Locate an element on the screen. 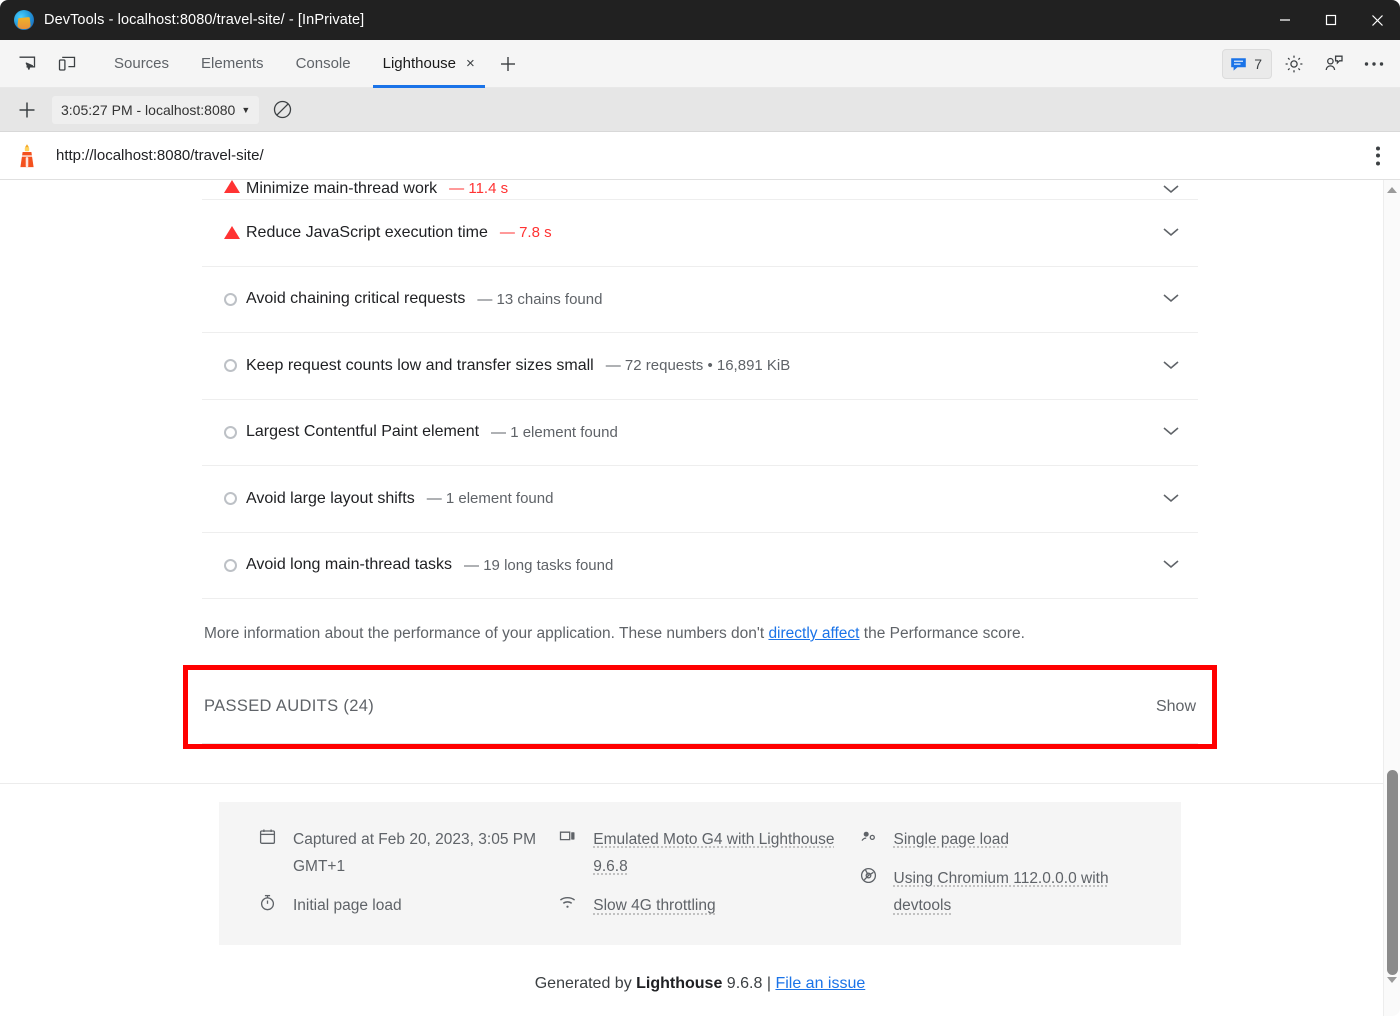  close-button is located at coordinates (1377, 20).